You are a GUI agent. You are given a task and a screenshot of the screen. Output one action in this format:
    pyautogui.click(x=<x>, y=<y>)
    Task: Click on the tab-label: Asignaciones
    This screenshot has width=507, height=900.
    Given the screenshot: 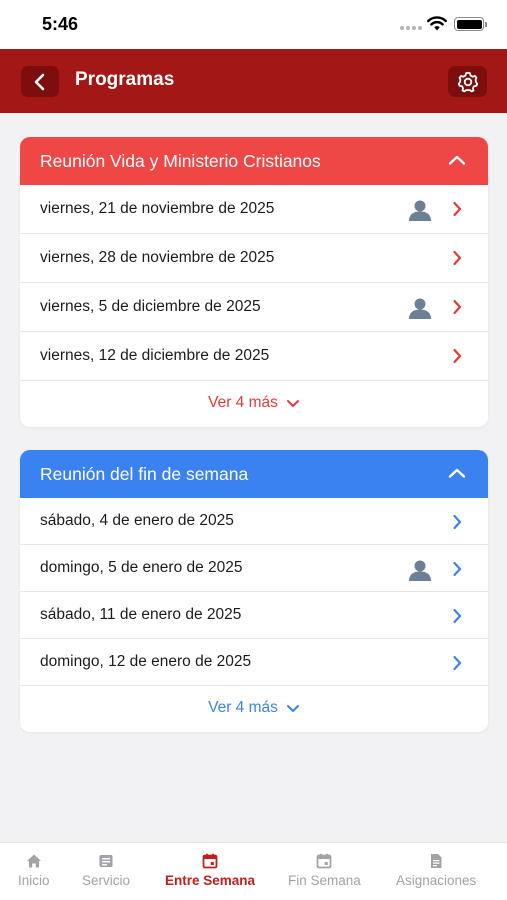 What is the action you would take?
    pyautogui.click(x=436, y=880)
    